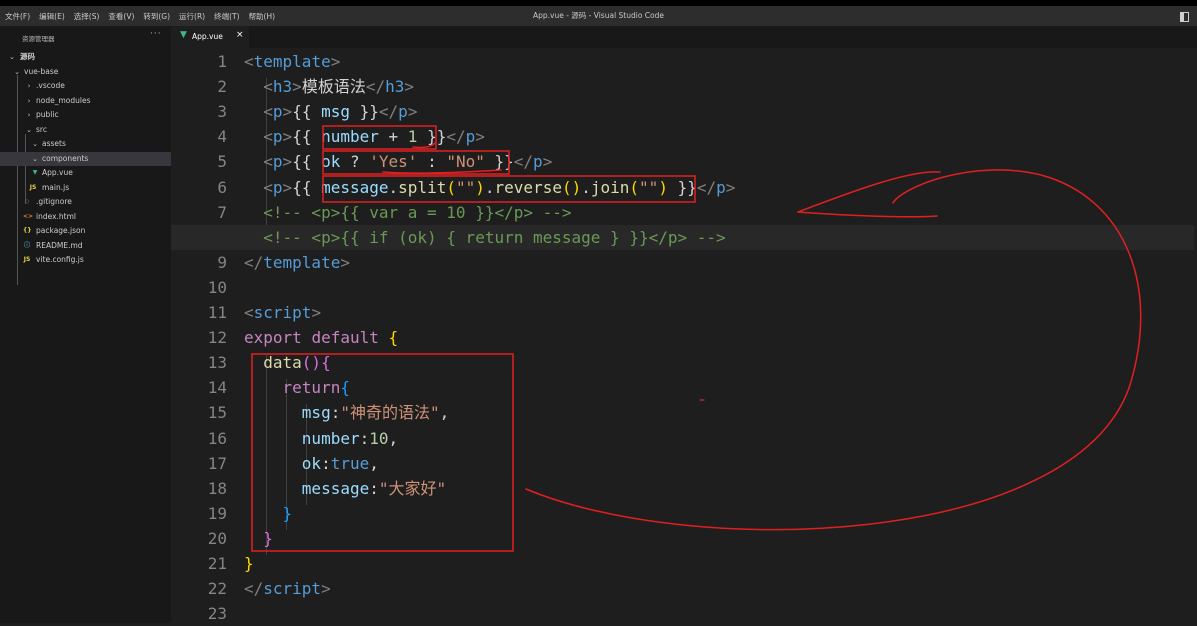 The width and height of the screenshot is (1197, 626). Describe the element at coordinates (217, 363) in the screenshot. I see `line-number: 13` at that location.